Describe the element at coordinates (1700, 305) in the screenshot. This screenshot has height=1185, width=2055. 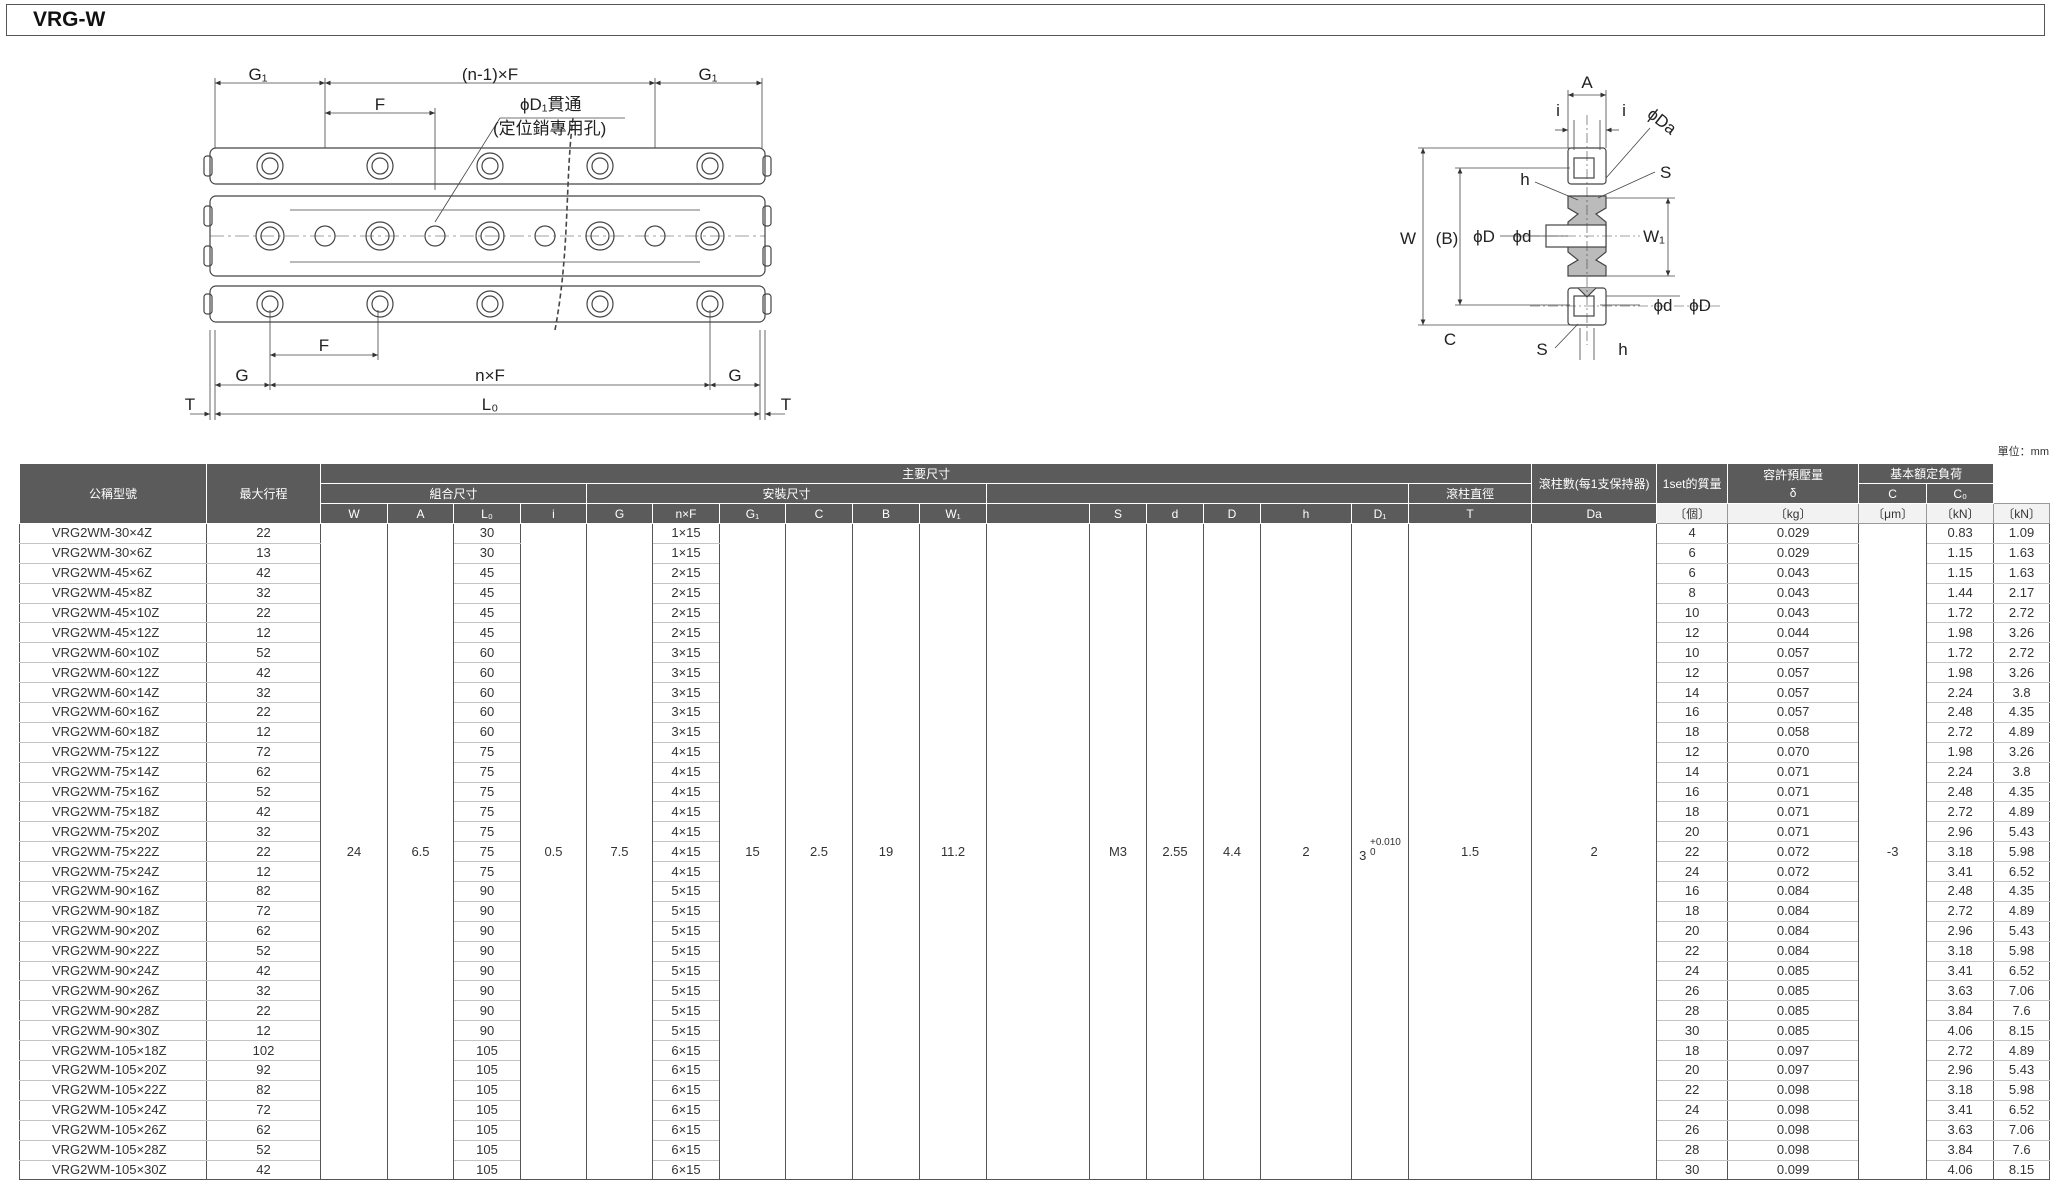
I see `svg-text: ϕD` at that location.